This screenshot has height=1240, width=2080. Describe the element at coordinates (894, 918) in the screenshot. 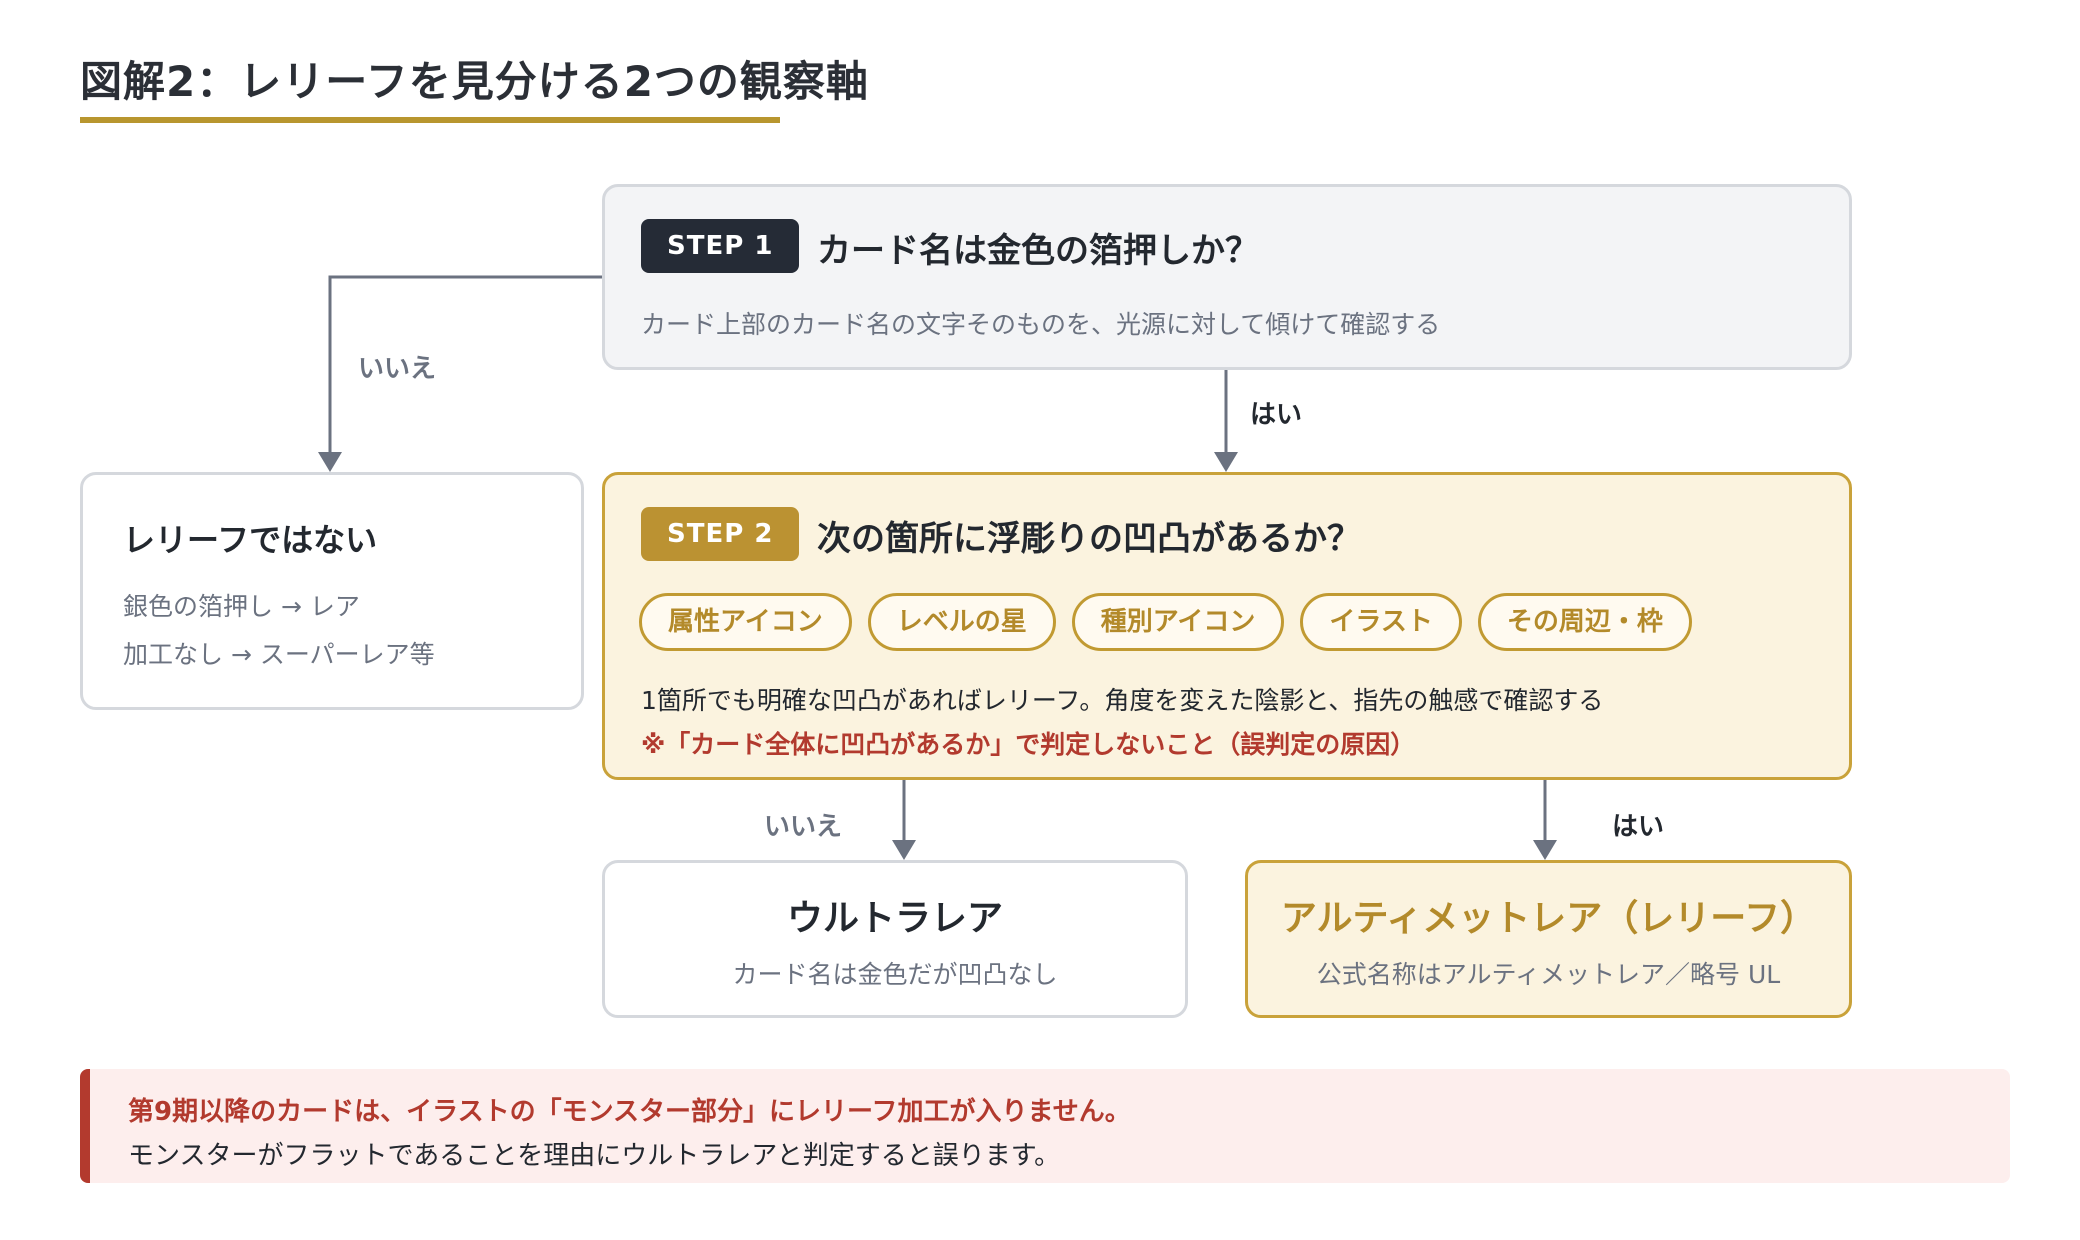

I see `ultra-rare-title: ウルトラレア` at that location.